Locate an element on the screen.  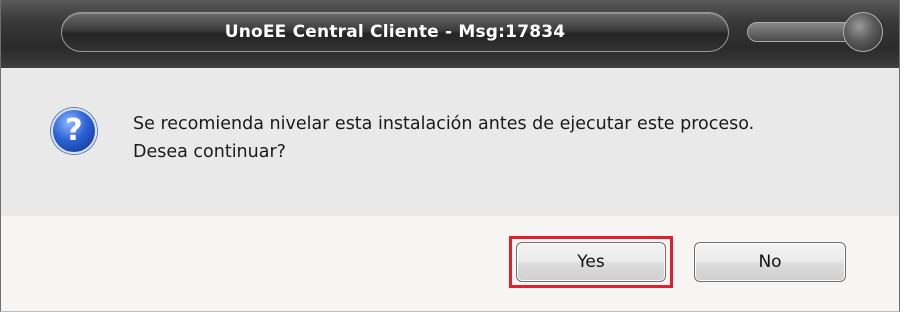
close-knob-icon is located at coordinates (863, 32).